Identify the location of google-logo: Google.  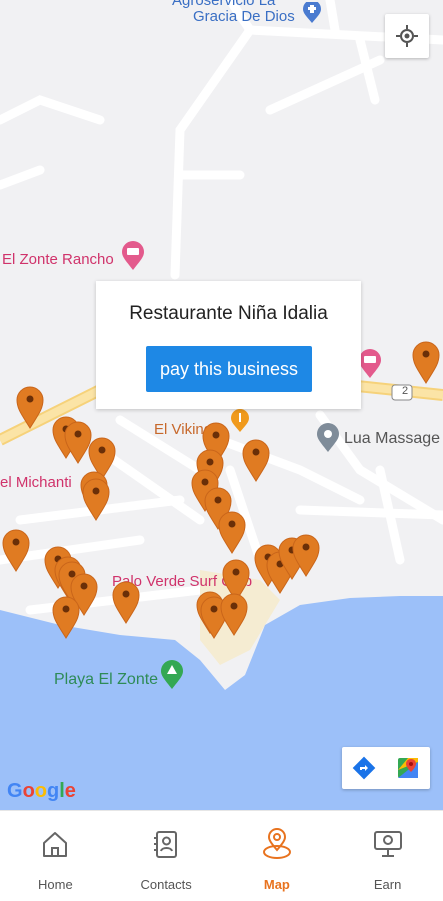
(41, 791).